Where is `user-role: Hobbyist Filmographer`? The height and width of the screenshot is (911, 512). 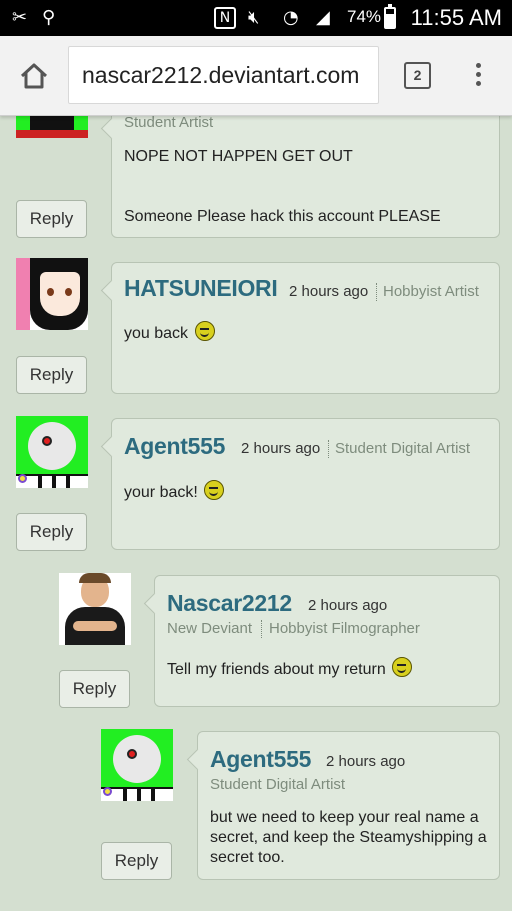 user-role: Hobbyist Filmographer is located at coordinates (344, 628).